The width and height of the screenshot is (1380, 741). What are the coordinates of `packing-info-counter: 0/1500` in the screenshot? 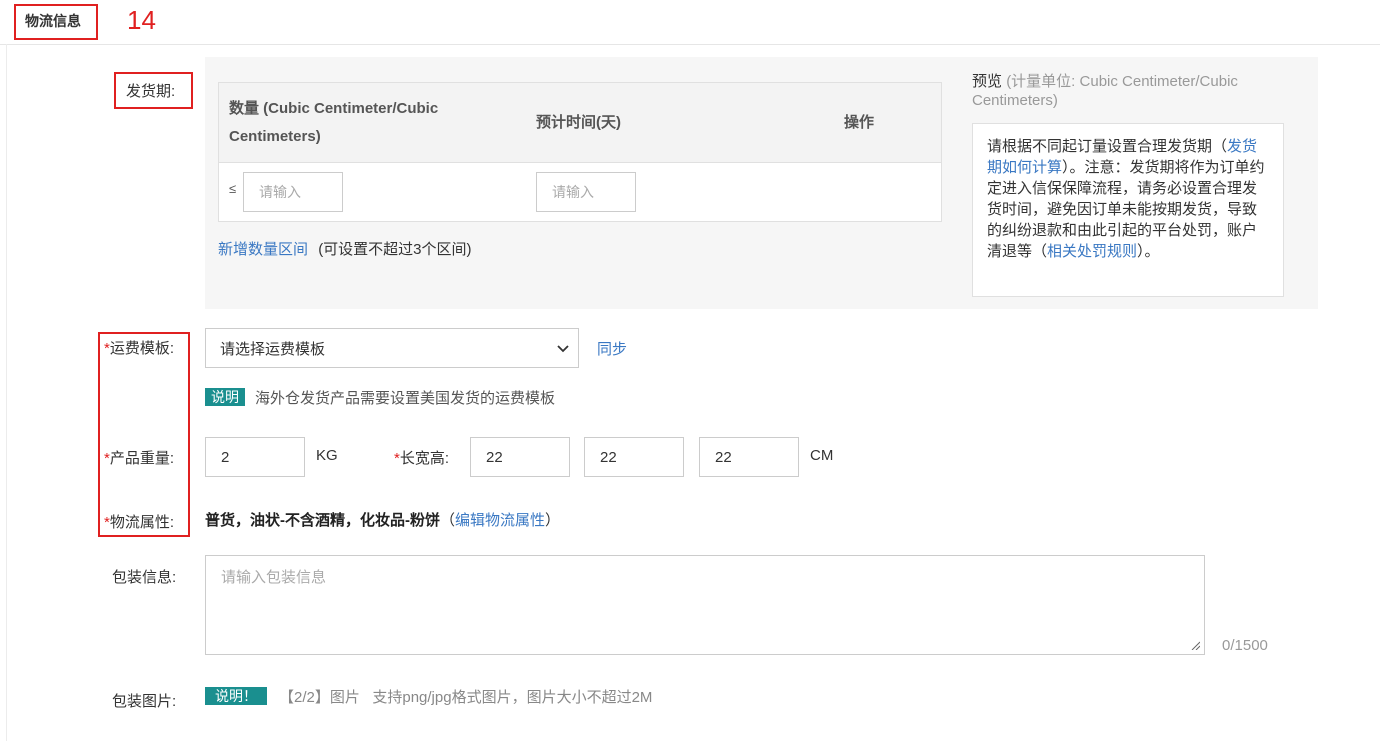 It's located at (1245, 645).